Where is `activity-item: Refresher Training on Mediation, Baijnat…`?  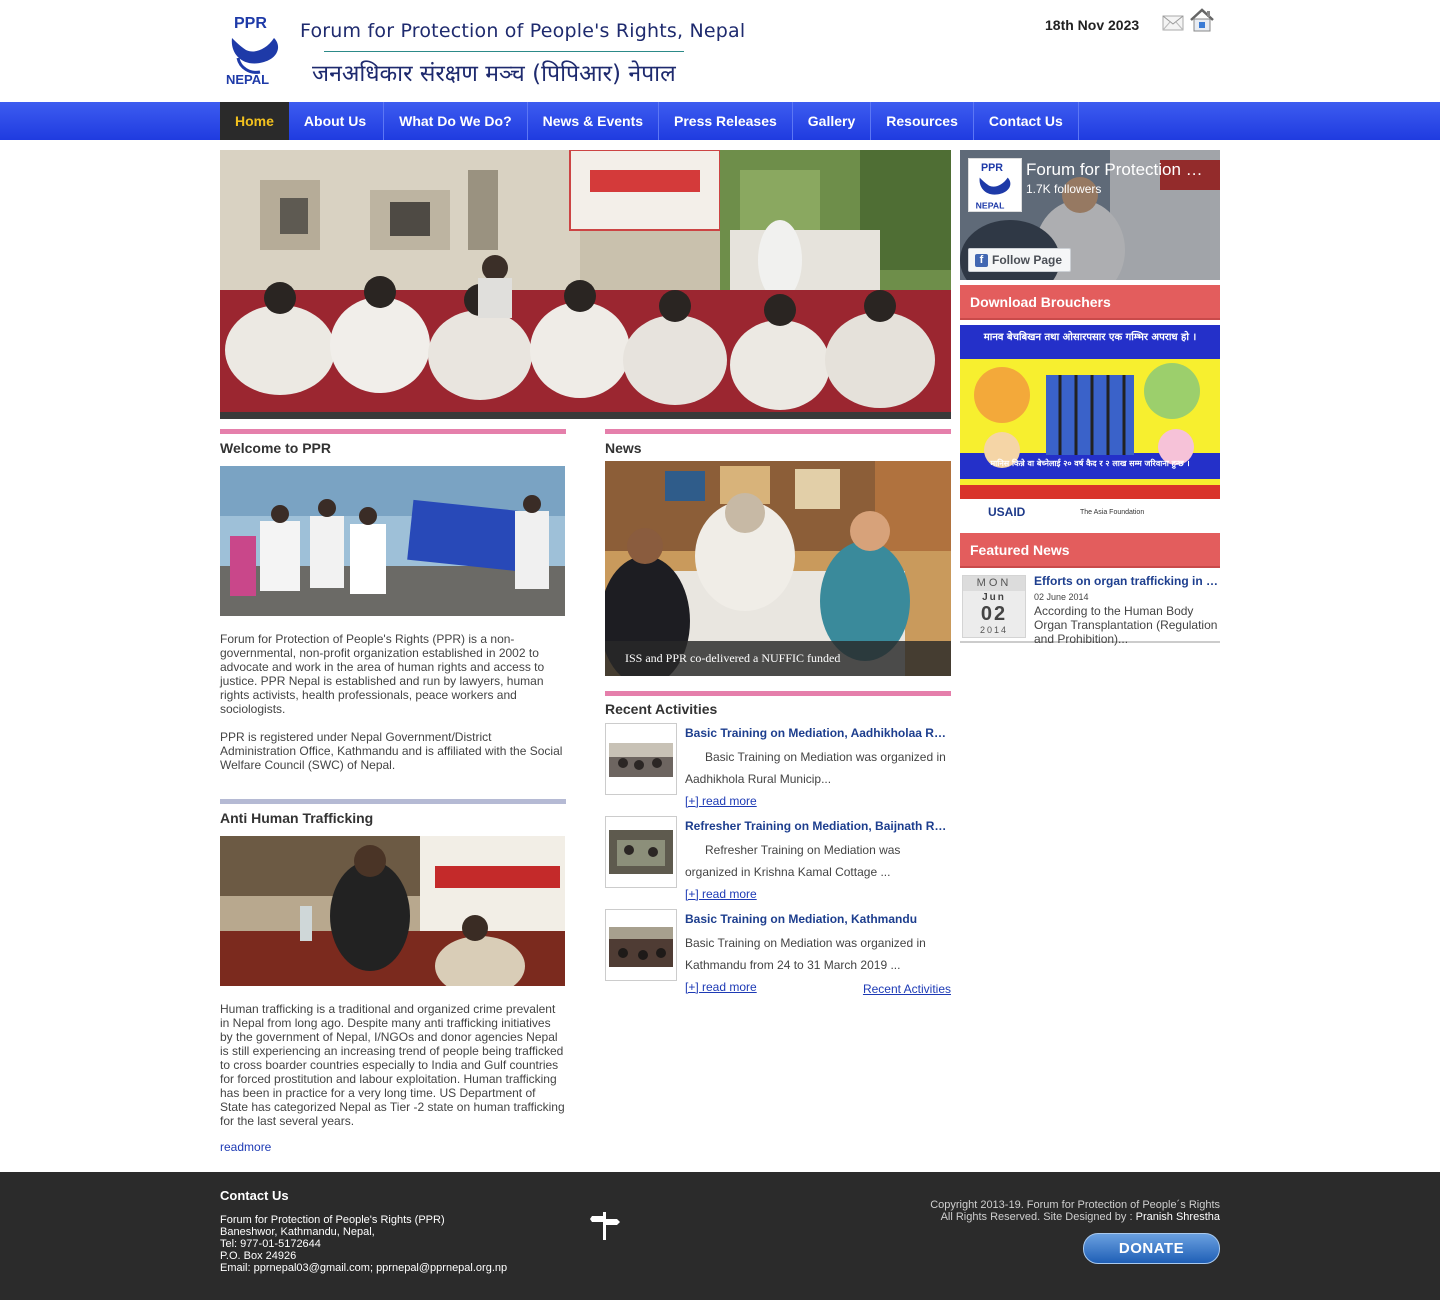
activity-item: Refresher Training on Mediation, Baijnat… is located at coordinates (778, 862).